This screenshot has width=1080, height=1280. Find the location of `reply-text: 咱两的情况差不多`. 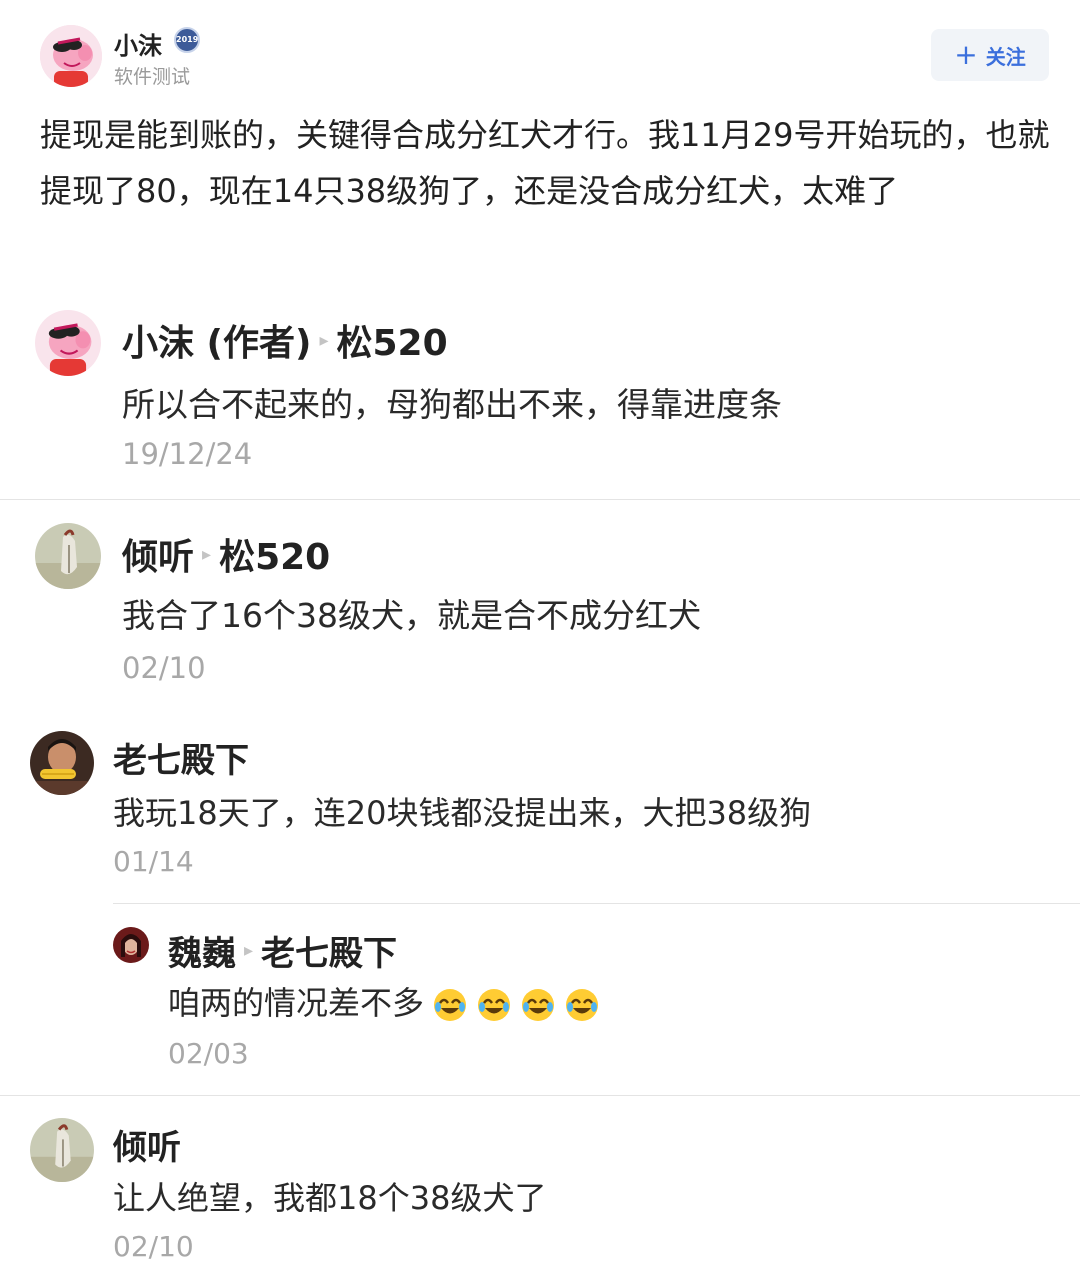

reply-text: 咱两的情况差不多 is located at coordinates (384, 1001).